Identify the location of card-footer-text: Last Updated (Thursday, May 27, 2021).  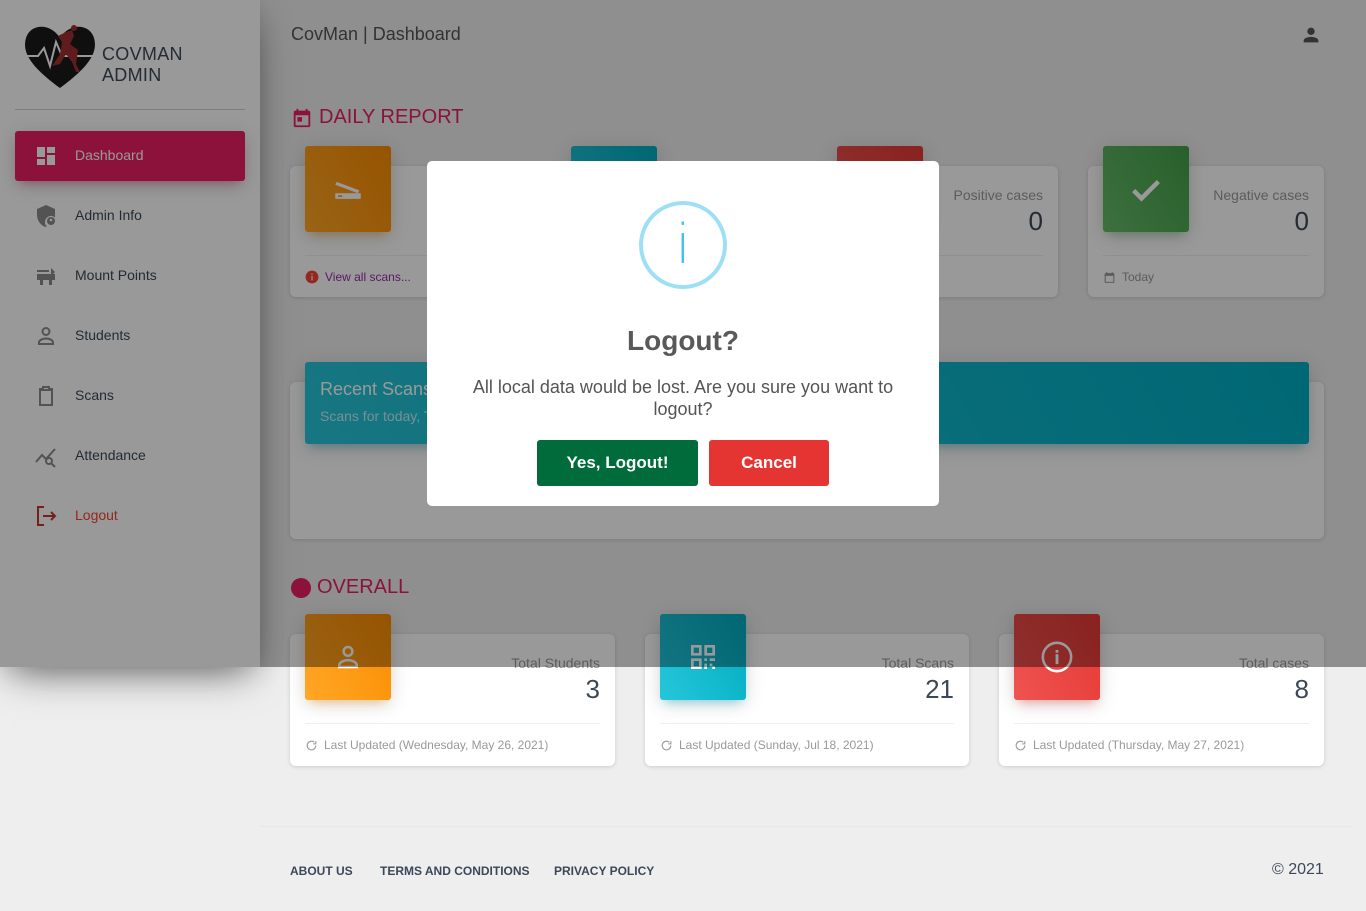
(1139, 745).